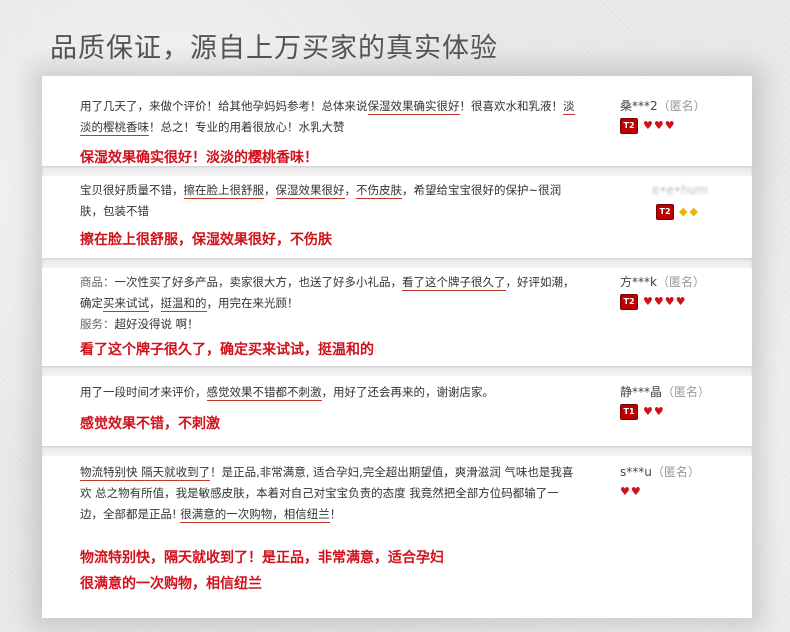  What do you see at coordinates (660, 472) in the screenshot?
I see `reviewer-name: s***u（匿名）` at bounding box center [660, 472].